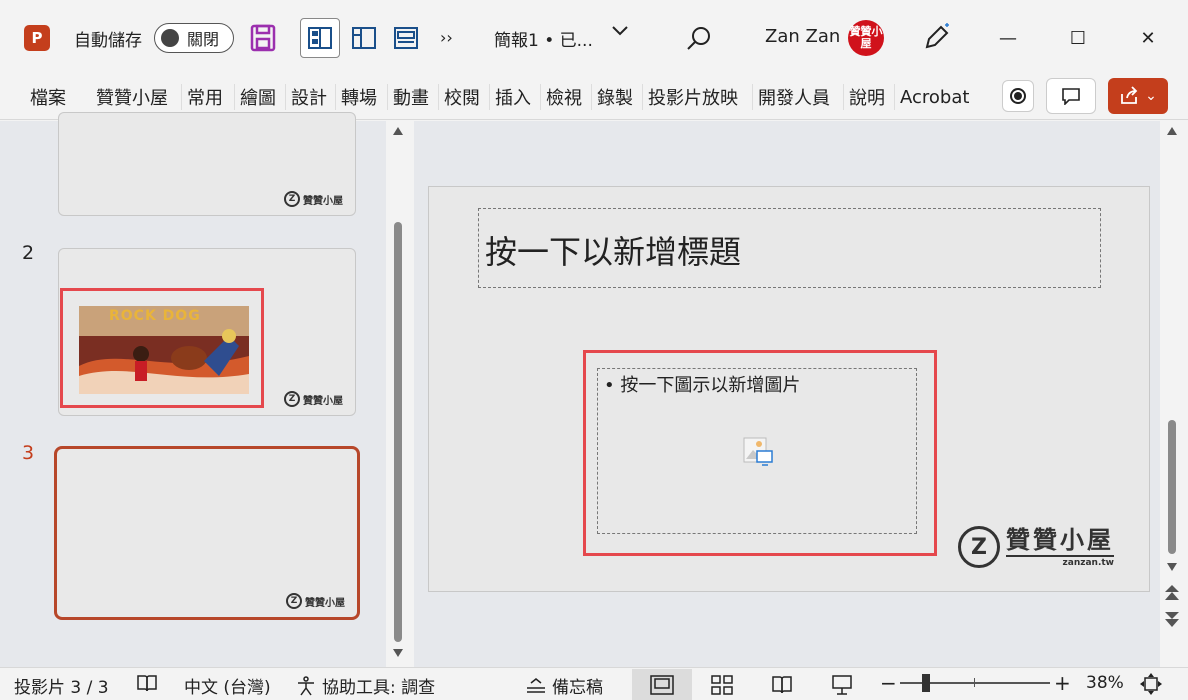 The height and width of the screenshot is (700, 1188). I want to click on tab-transitions: 轉場, so click(359, 97).